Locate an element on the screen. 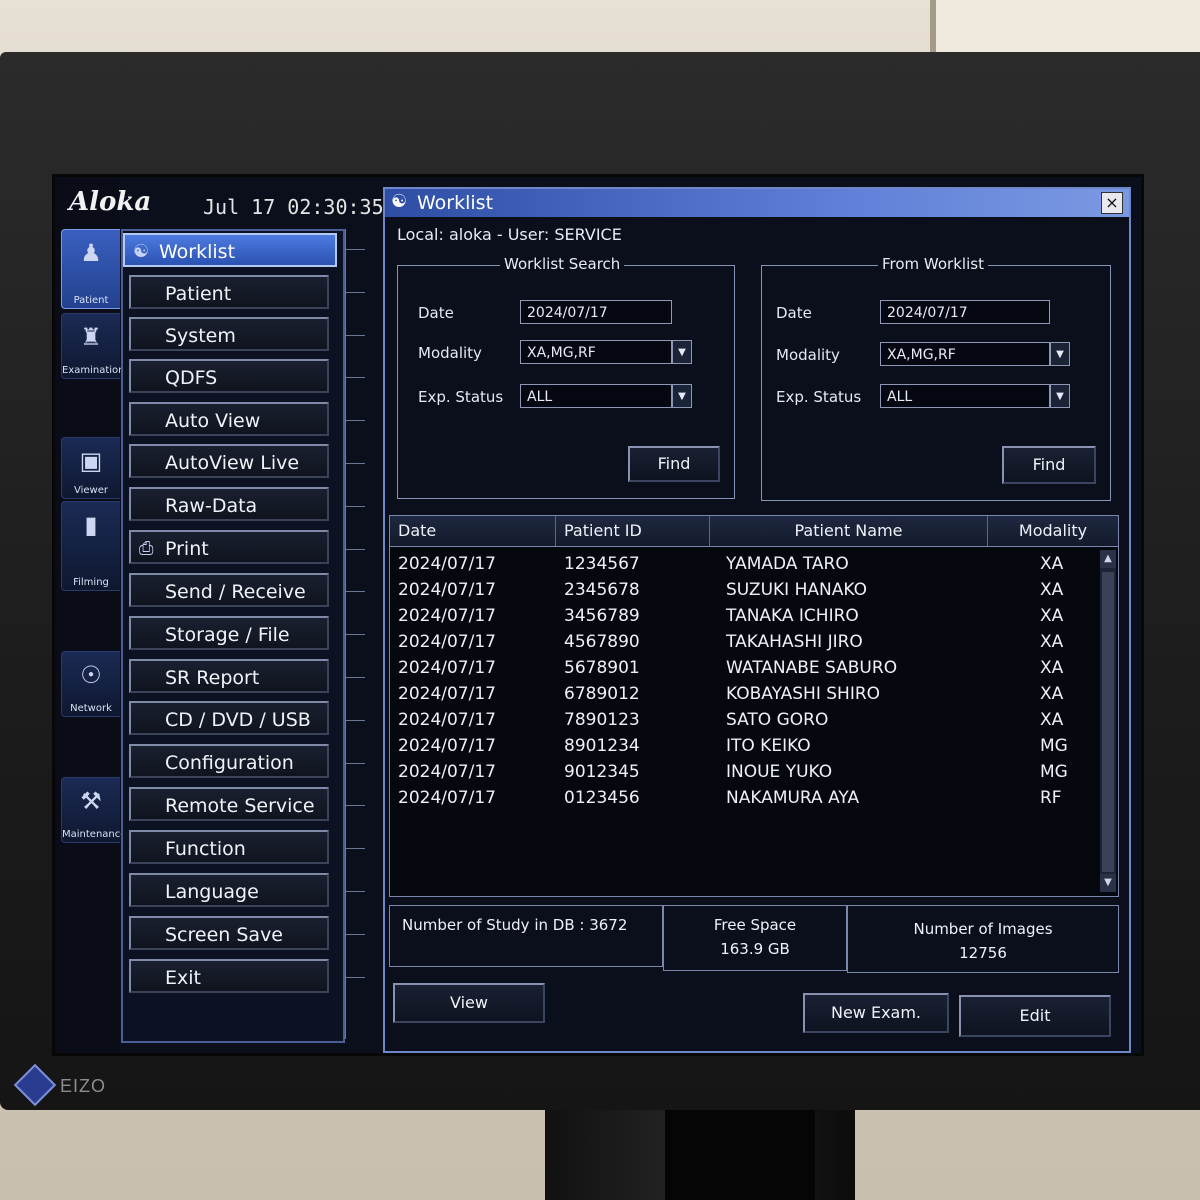 The height and width of the screenshot is (1200, 1200). row-modality: MG is located at coordinates (1054, 772).